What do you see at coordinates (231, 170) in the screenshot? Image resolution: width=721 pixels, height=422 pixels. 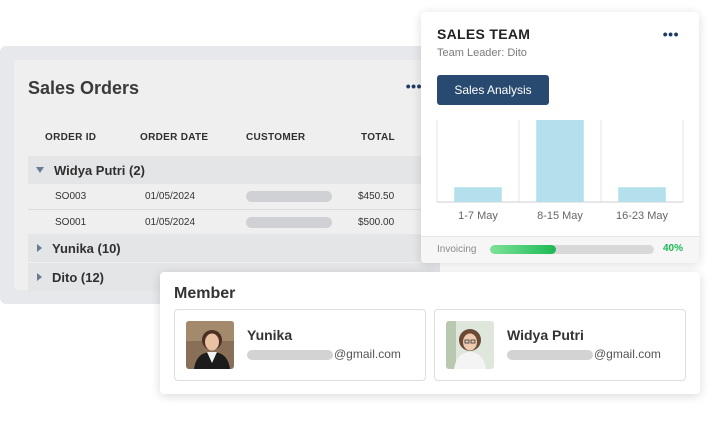 I see `group-row-widya-putri: Widya Putri (2)` at bounding box center [231, 170].